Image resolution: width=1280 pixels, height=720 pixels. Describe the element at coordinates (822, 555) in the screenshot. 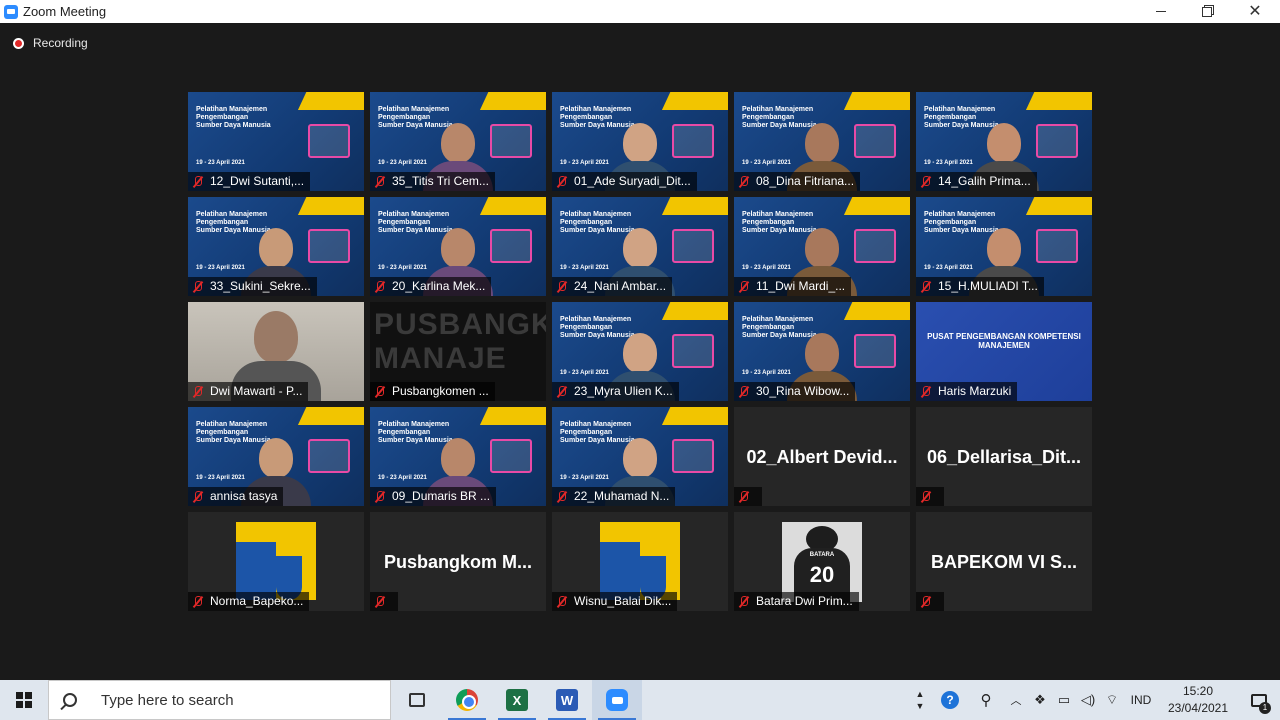

I see `jersey-name: BATARA` at that location.